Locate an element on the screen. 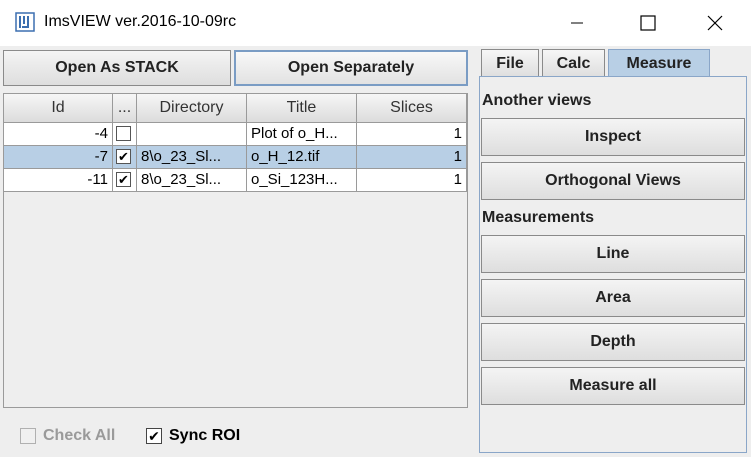  close-icon is located at coordinates (715, 23).